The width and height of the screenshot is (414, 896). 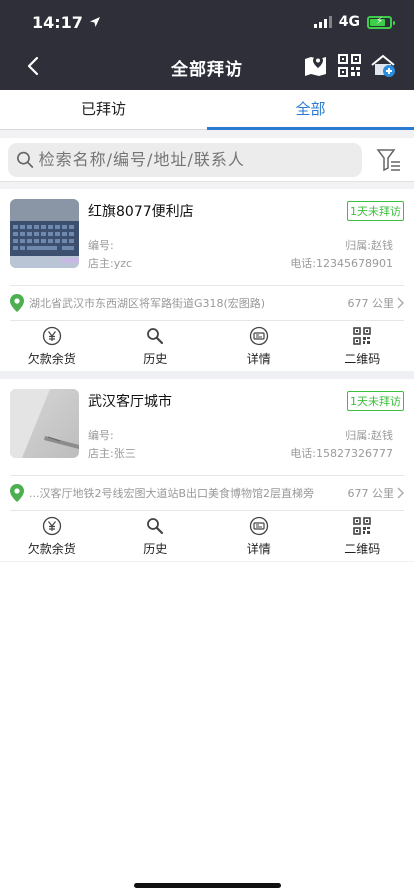 What do you see at coordinates (141, 212) in the screenshot?
I see `store-name: 红旗8077便利店` at bounding box center [141, 212].